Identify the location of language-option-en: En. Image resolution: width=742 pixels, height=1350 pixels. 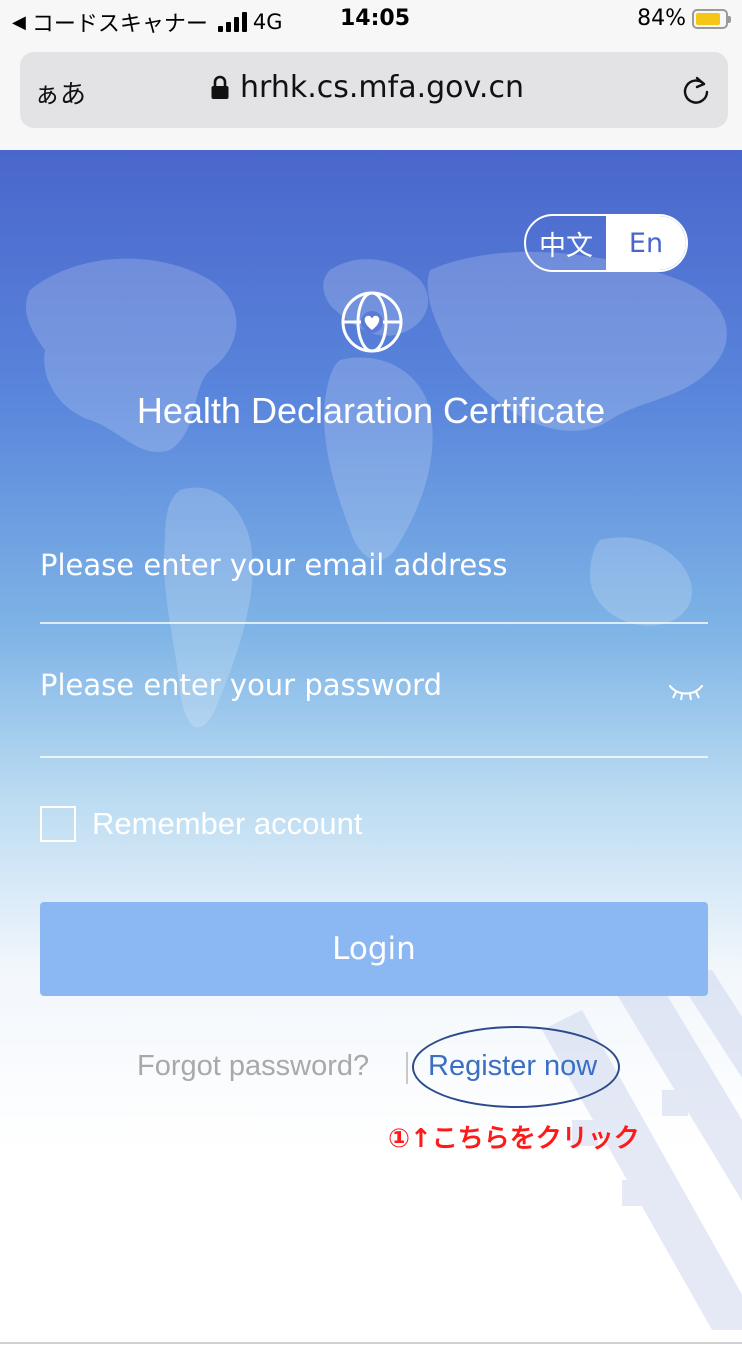
(646, 243).